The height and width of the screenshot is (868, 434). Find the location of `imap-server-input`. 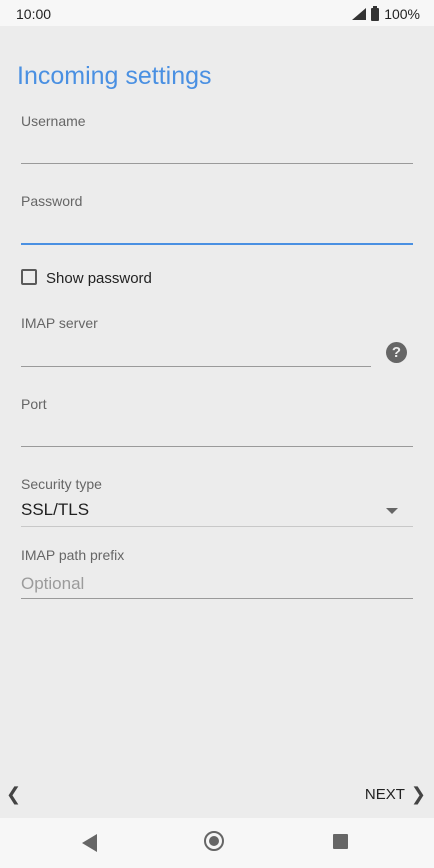

imap-server-input is located at coordinates (196, 353).